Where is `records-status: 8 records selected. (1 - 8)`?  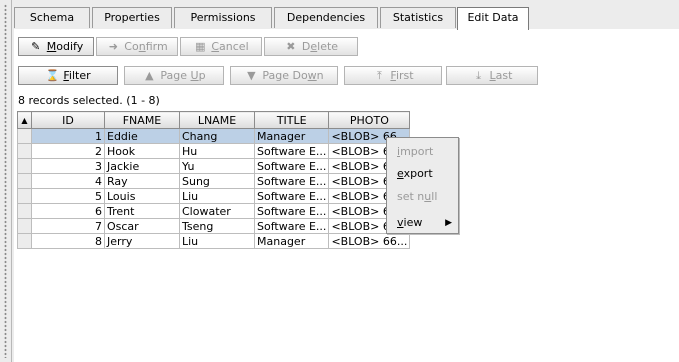 records-status: 8 records selected. (1 - 8) is located at coordinates (89, 100).